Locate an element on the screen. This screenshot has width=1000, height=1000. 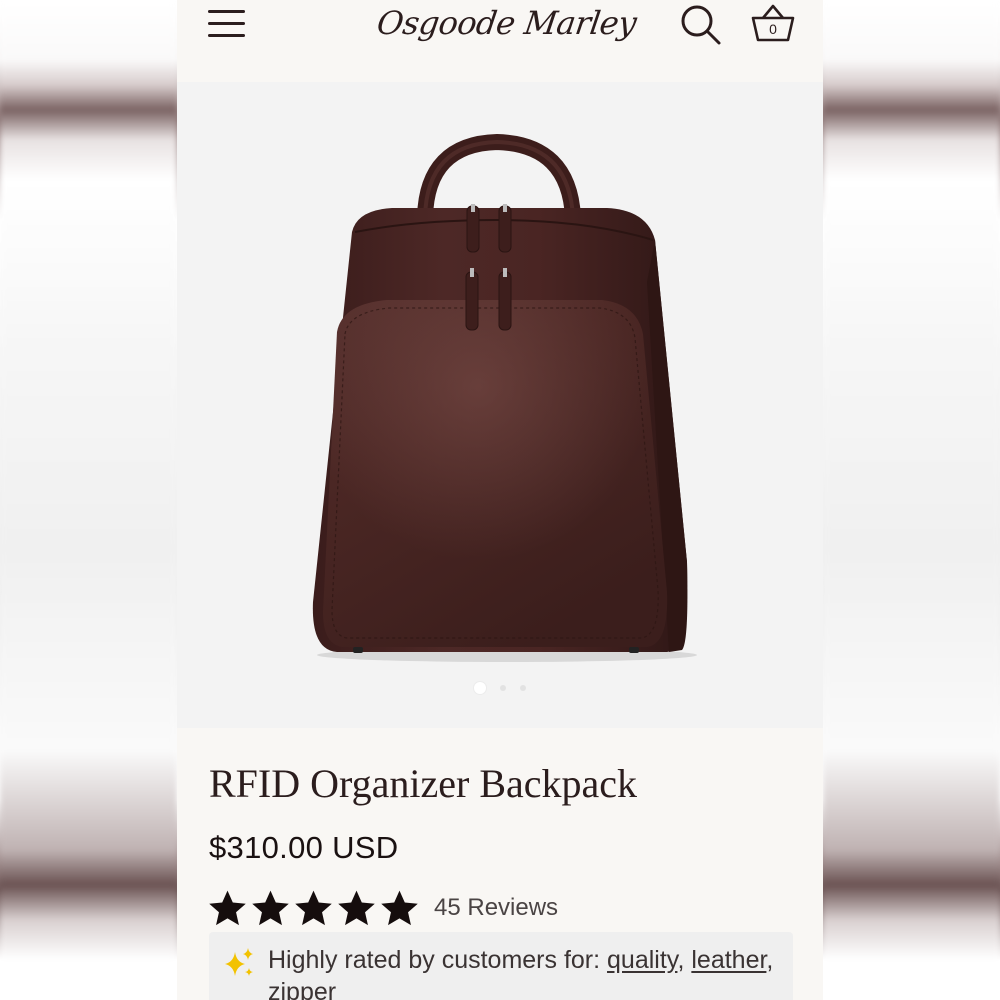
rating-summary: 45 Reviews is located at coordinates (382, 908).